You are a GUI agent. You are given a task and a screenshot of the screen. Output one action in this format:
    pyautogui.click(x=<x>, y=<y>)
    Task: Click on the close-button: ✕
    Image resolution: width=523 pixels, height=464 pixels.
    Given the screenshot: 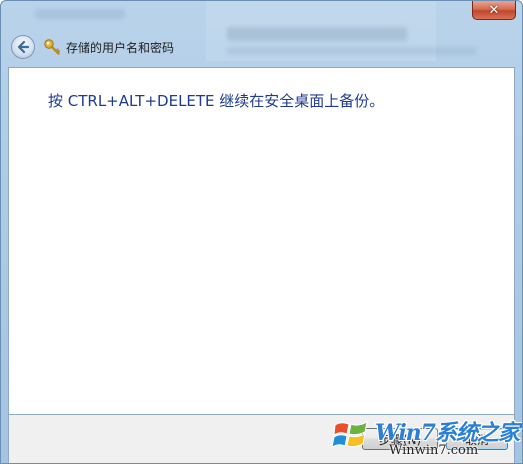 What is the action you would take?
    pyautogui.click(x=494, y=10)
    